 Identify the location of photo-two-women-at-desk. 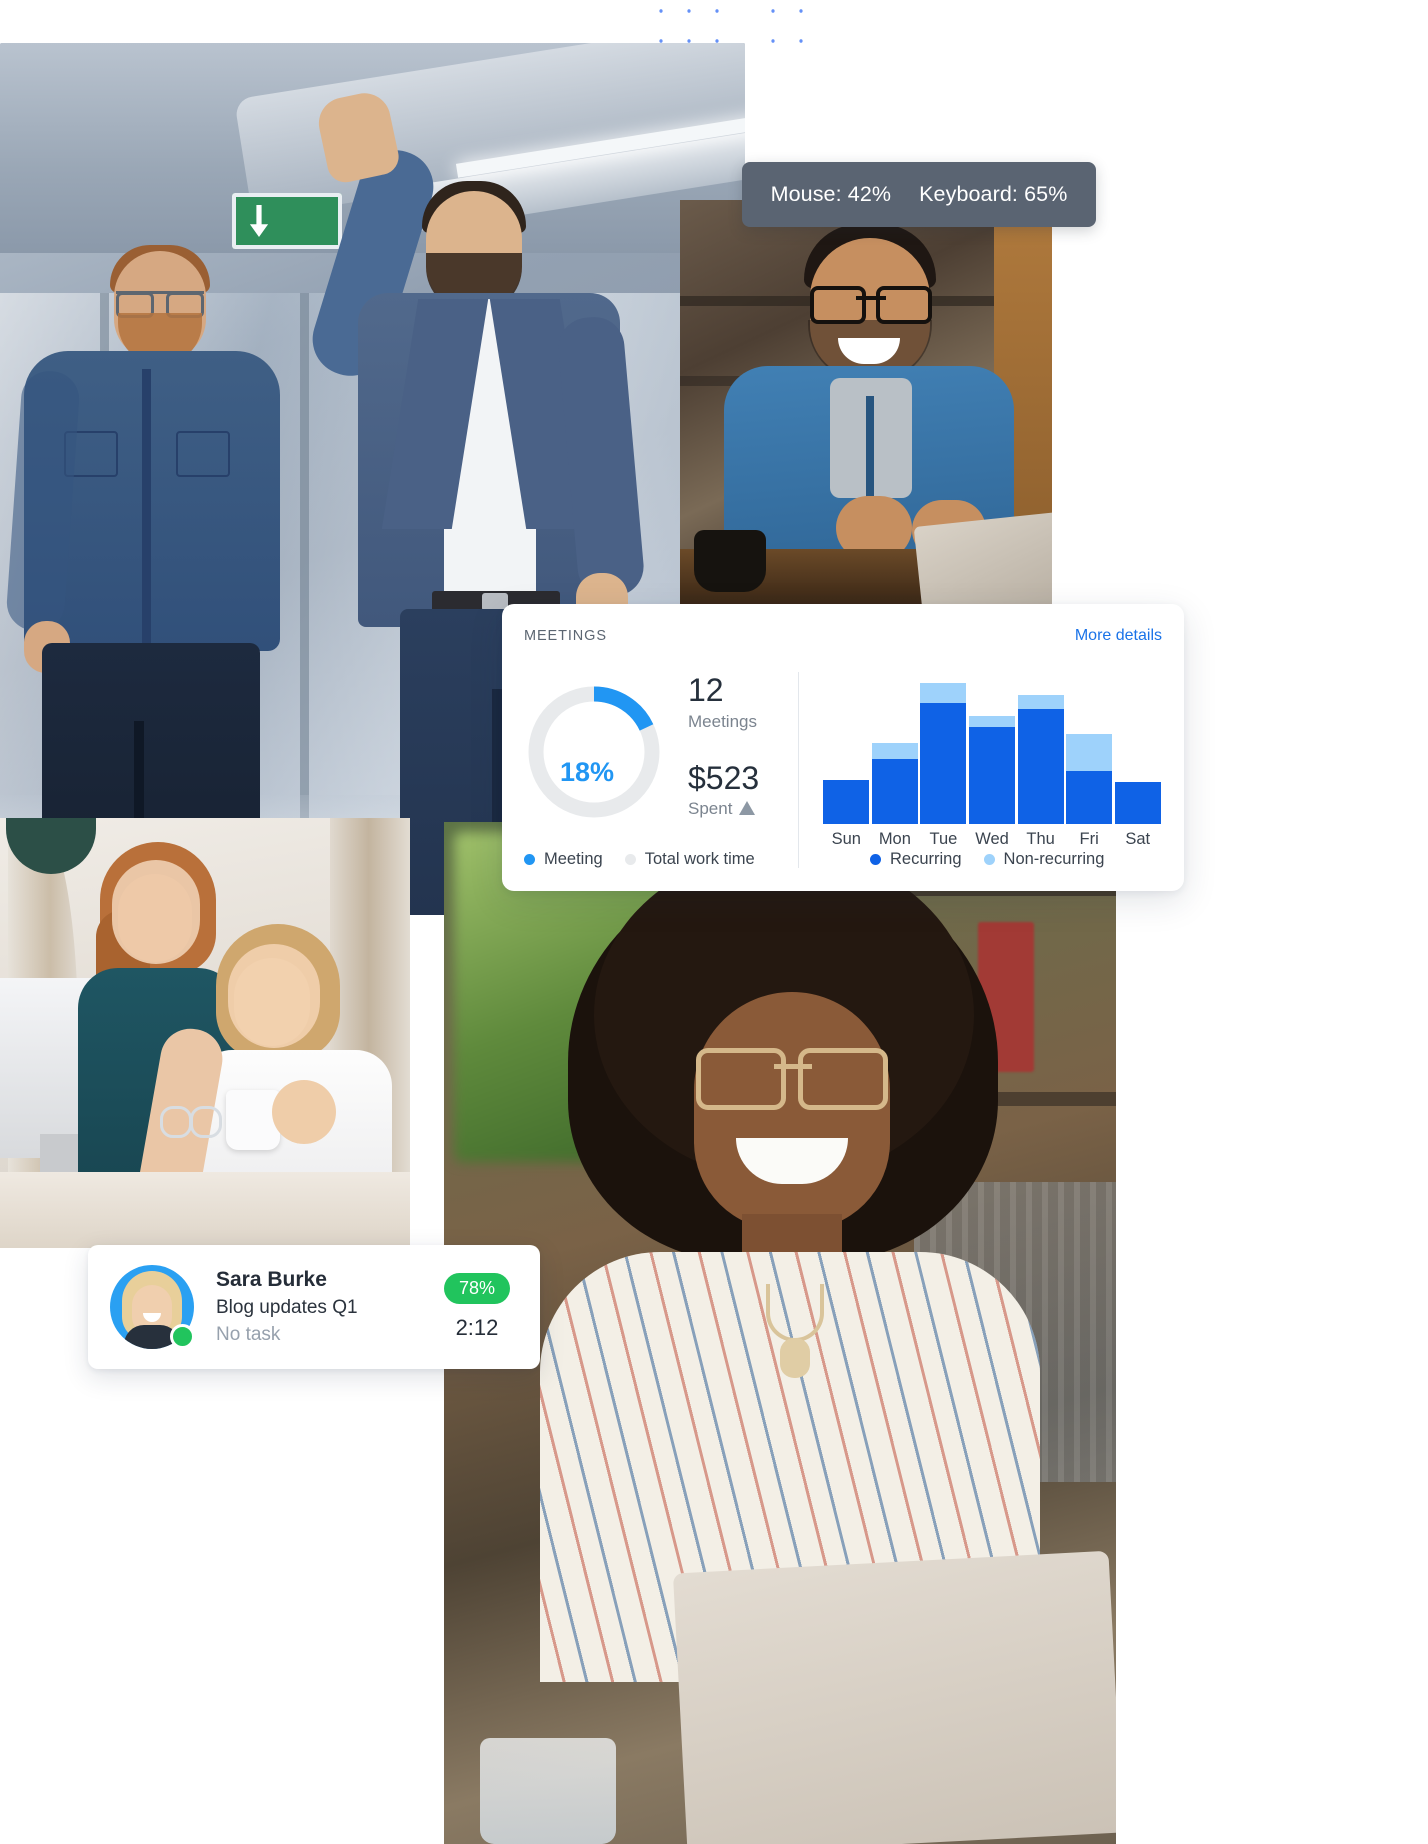
(205, 1033).